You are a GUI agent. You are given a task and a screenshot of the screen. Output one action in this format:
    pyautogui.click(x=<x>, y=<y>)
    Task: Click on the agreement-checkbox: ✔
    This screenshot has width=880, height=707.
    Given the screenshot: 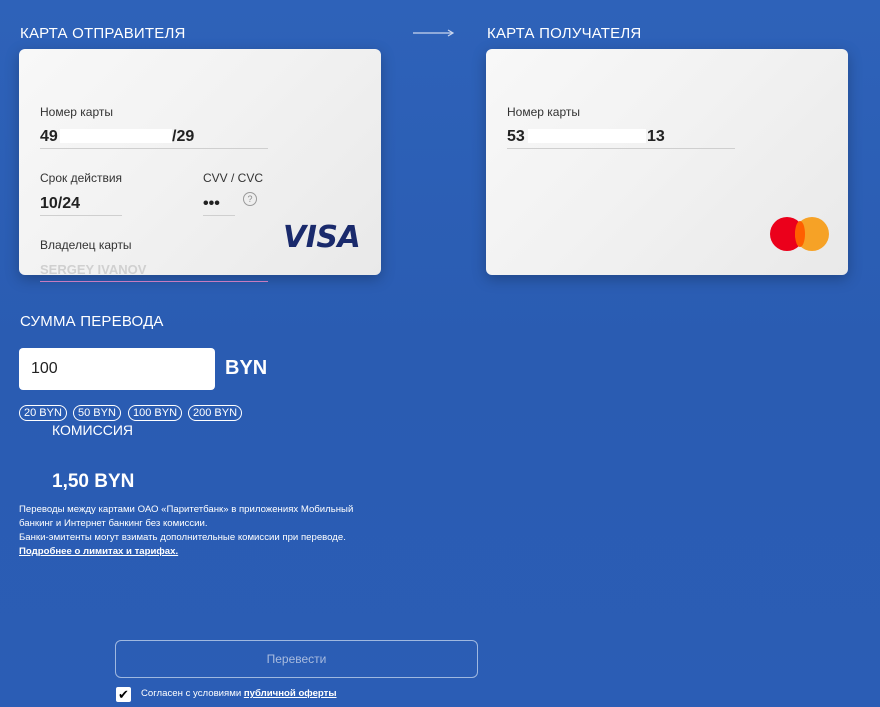 What is the action you would take?
    pyautogui.click(x=123, y=694)
    